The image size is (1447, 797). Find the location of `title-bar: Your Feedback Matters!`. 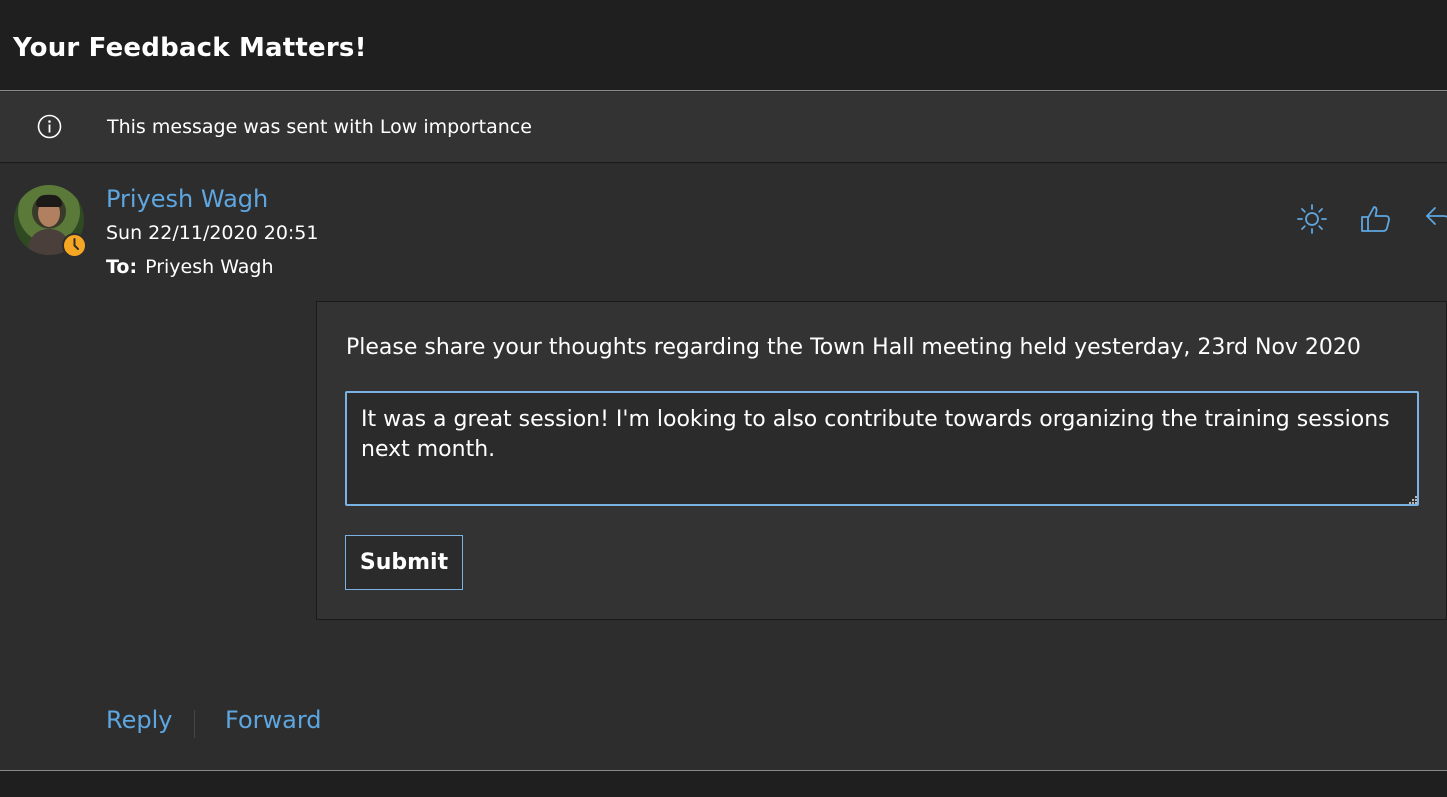

title-bar: Your Feedback Matters! is located at coordinates (723, 45).